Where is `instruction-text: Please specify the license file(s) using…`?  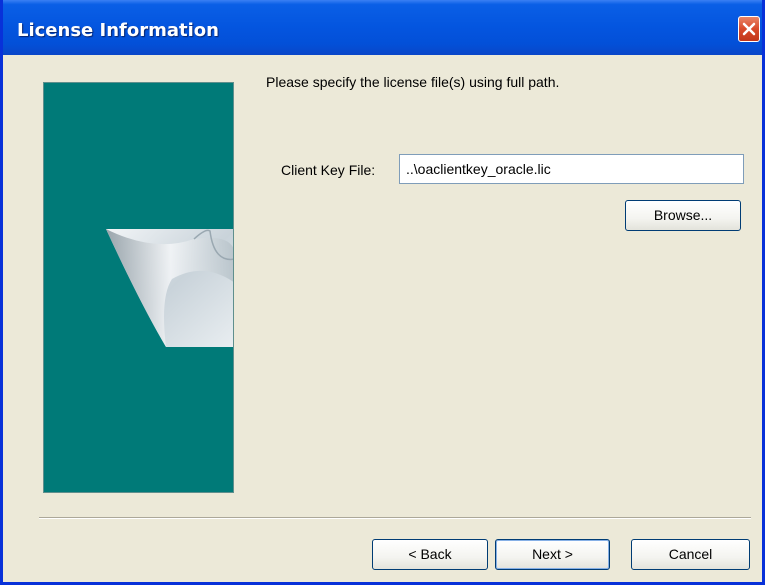
instruction-text: Please specify the license file(s) using… is located at coordinates (413, 82).